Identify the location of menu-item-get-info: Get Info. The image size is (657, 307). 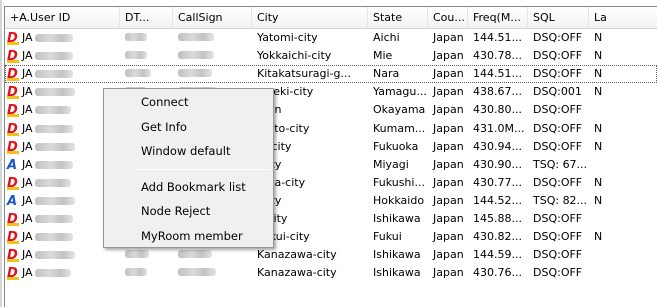
(188, 127).